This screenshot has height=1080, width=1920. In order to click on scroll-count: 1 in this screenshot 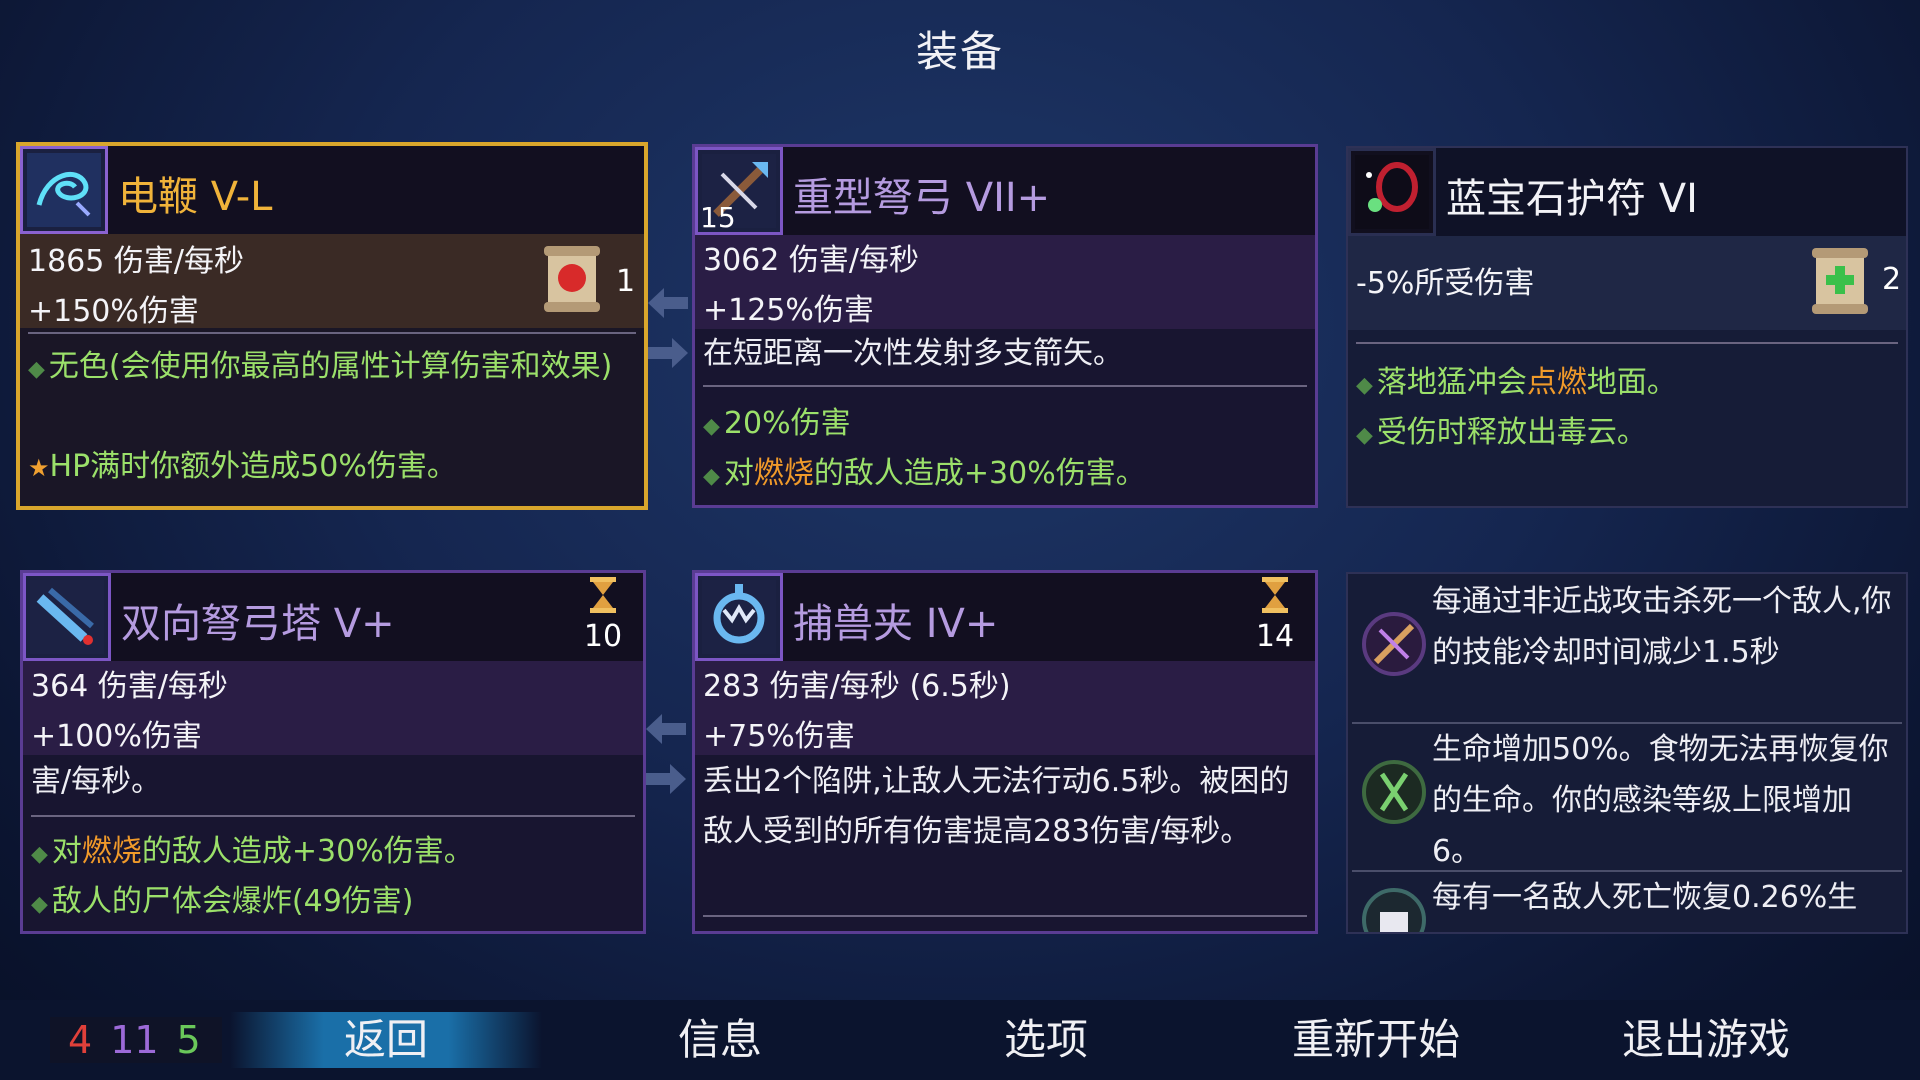, I will do `click(626, 281)`.